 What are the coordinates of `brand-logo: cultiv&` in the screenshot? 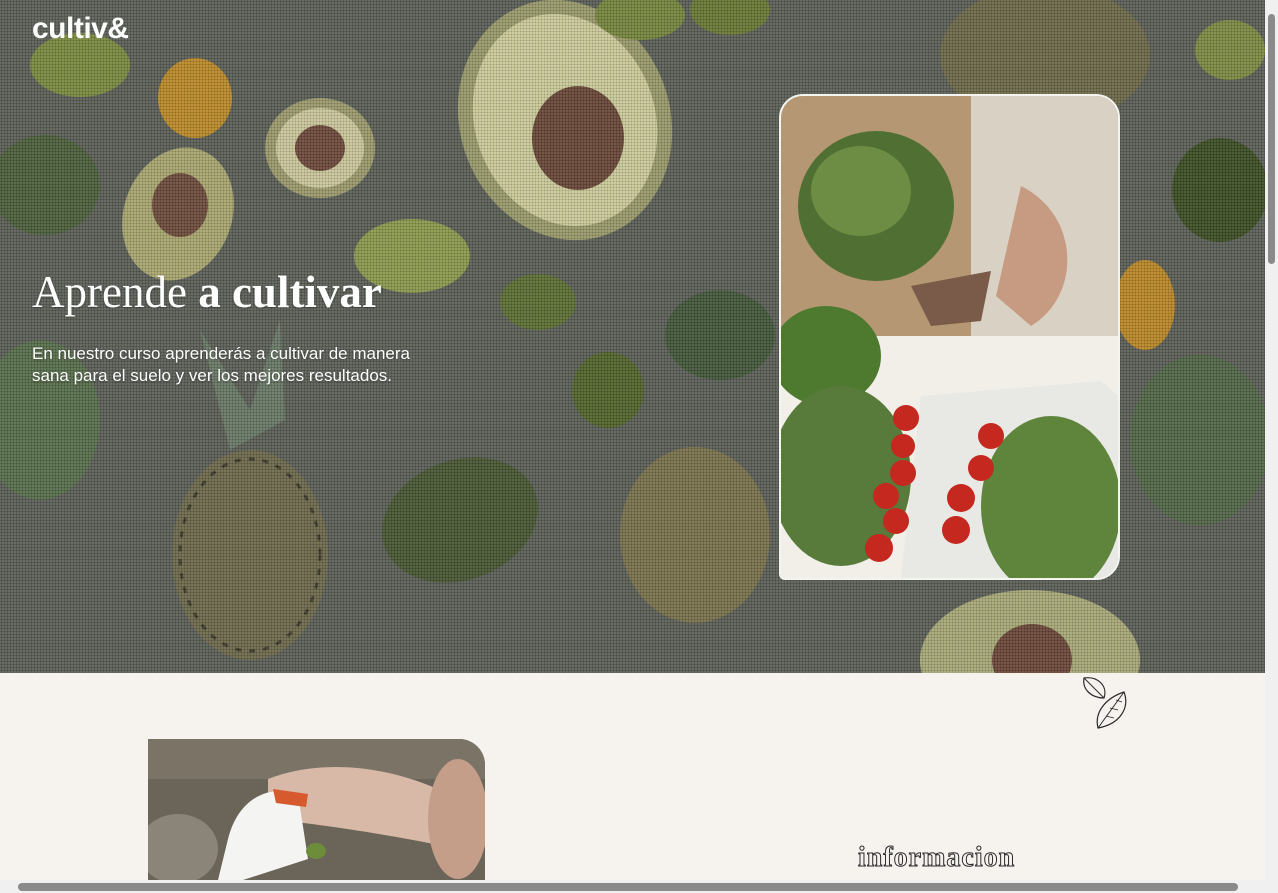 It's located at (80, 29).